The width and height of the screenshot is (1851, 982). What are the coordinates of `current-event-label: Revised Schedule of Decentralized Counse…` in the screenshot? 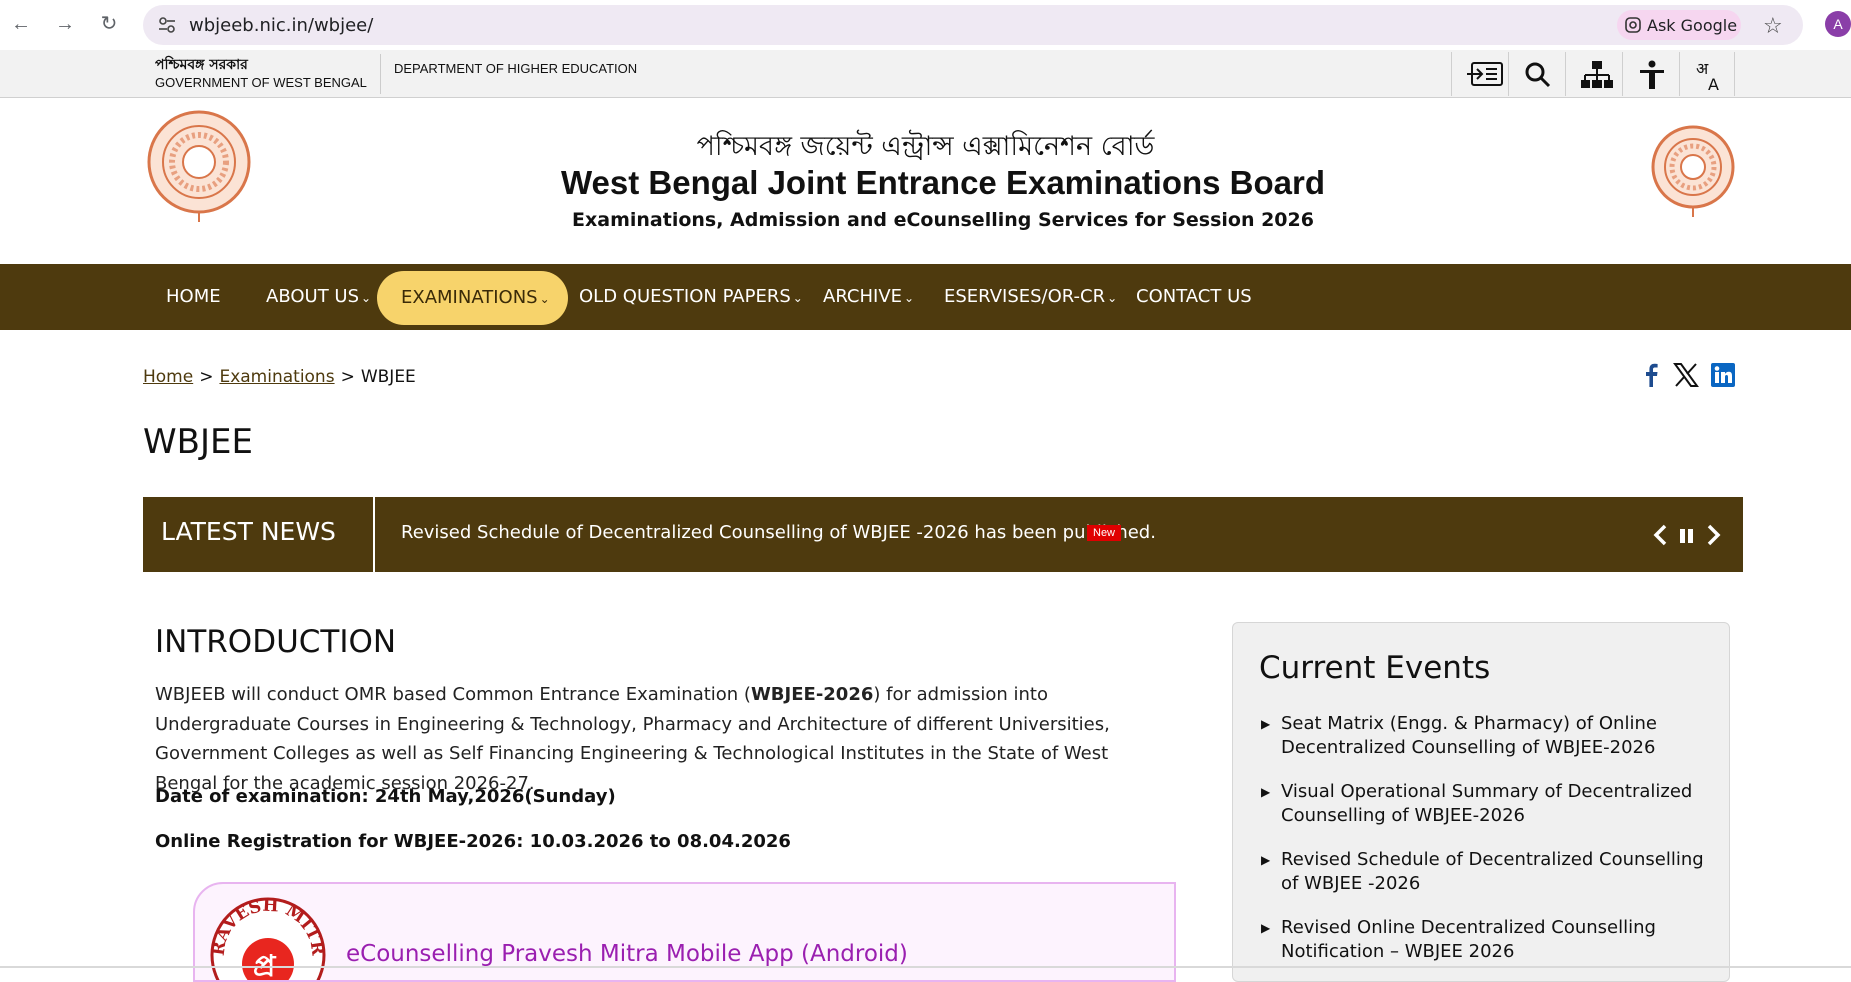 It's located at (1492, 871).